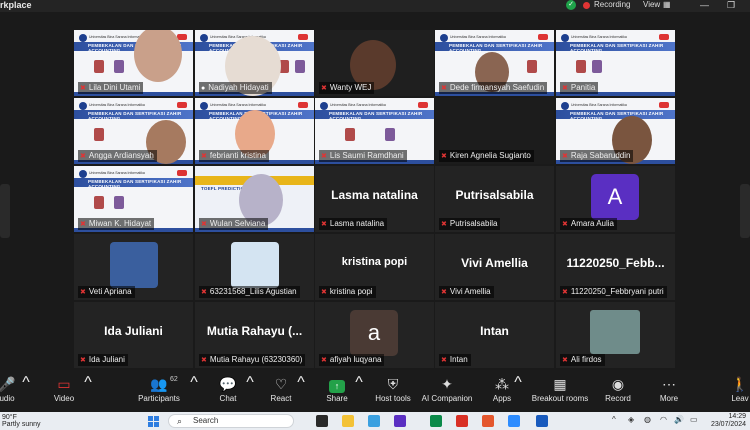 The height and width of the screenshot is (430, 750). I want to click on wifi-icon: ◠, so click(663, 419).